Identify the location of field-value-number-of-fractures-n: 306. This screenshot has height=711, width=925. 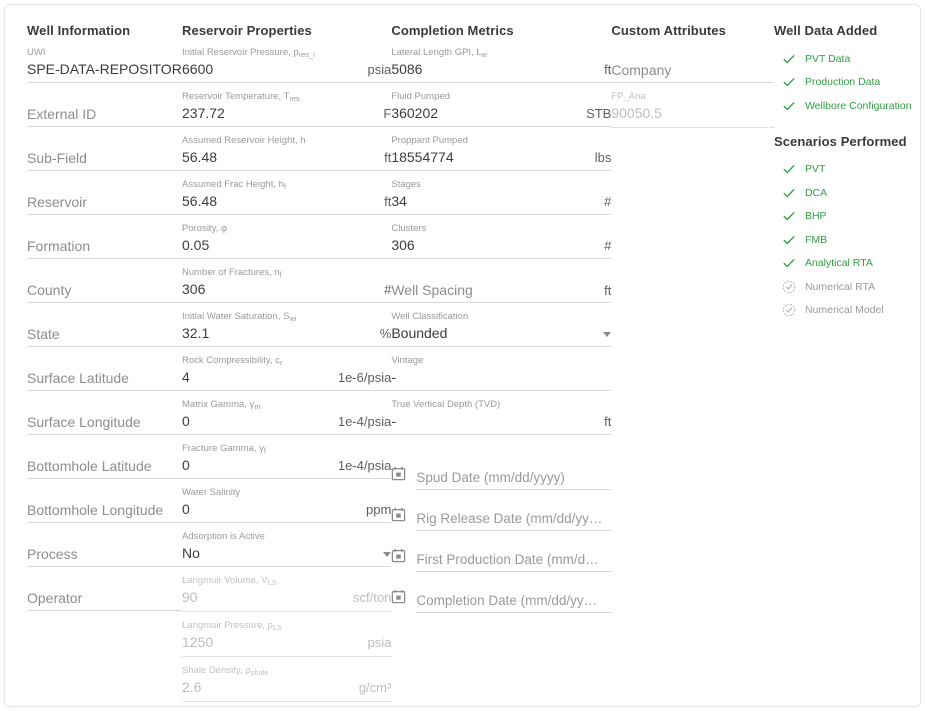
(280, 289).